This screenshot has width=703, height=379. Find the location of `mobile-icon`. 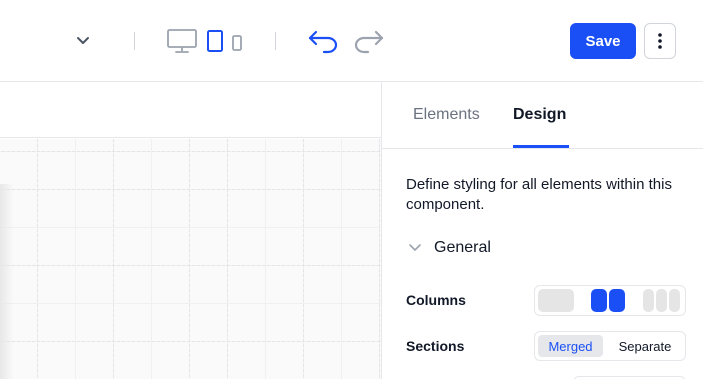

mobile-icon is located at coordinates (237, 43).